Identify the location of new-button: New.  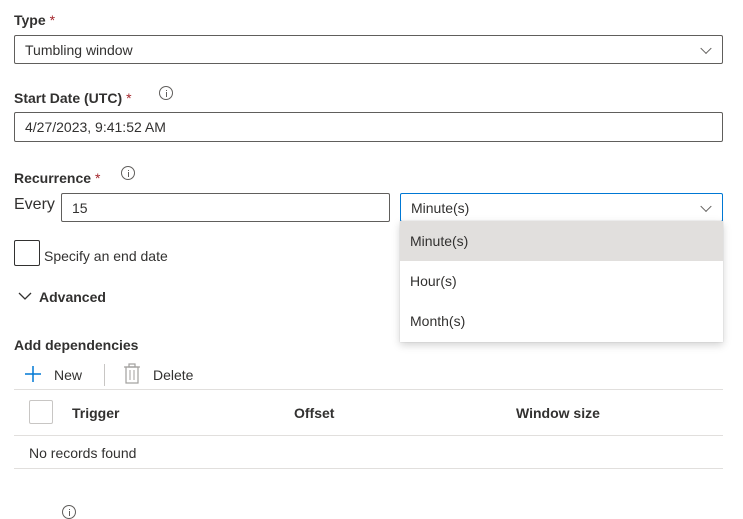
(57, 375).